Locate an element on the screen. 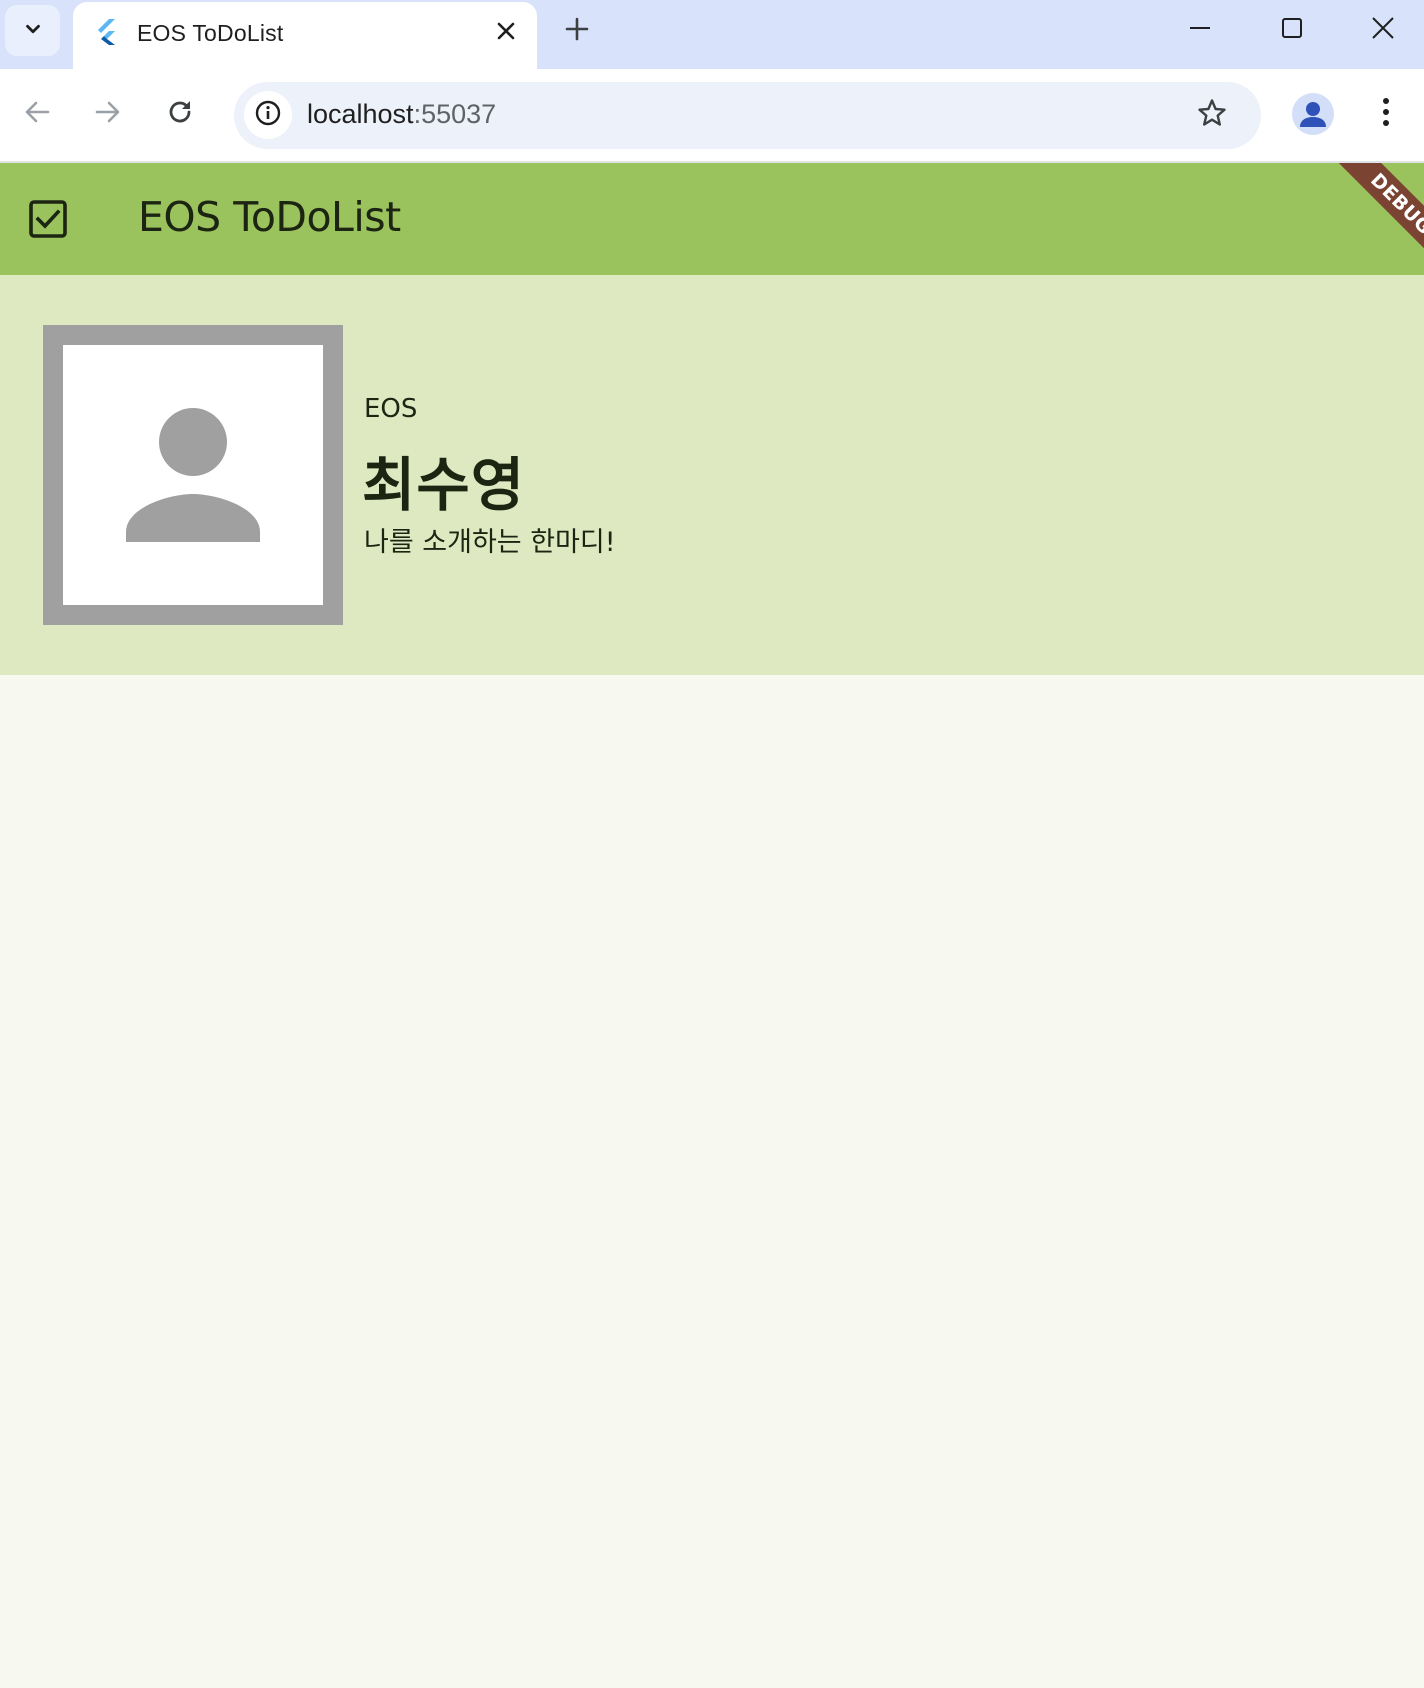  browser-toolbar: localhost:55037 is located at coordinates (712, 115).